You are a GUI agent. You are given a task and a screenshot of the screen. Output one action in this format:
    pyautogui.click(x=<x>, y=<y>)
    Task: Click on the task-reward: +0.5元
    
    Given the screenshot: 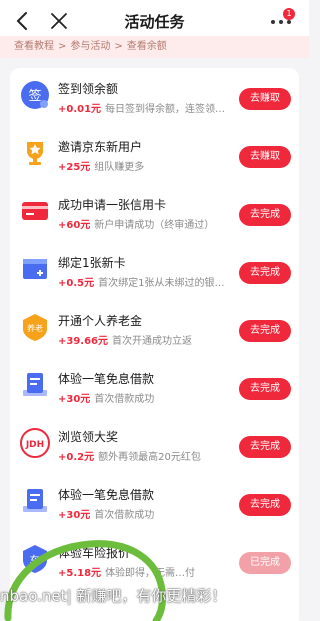 What is the action you would take?
    pyautogui.click(x=76, y=283)
    